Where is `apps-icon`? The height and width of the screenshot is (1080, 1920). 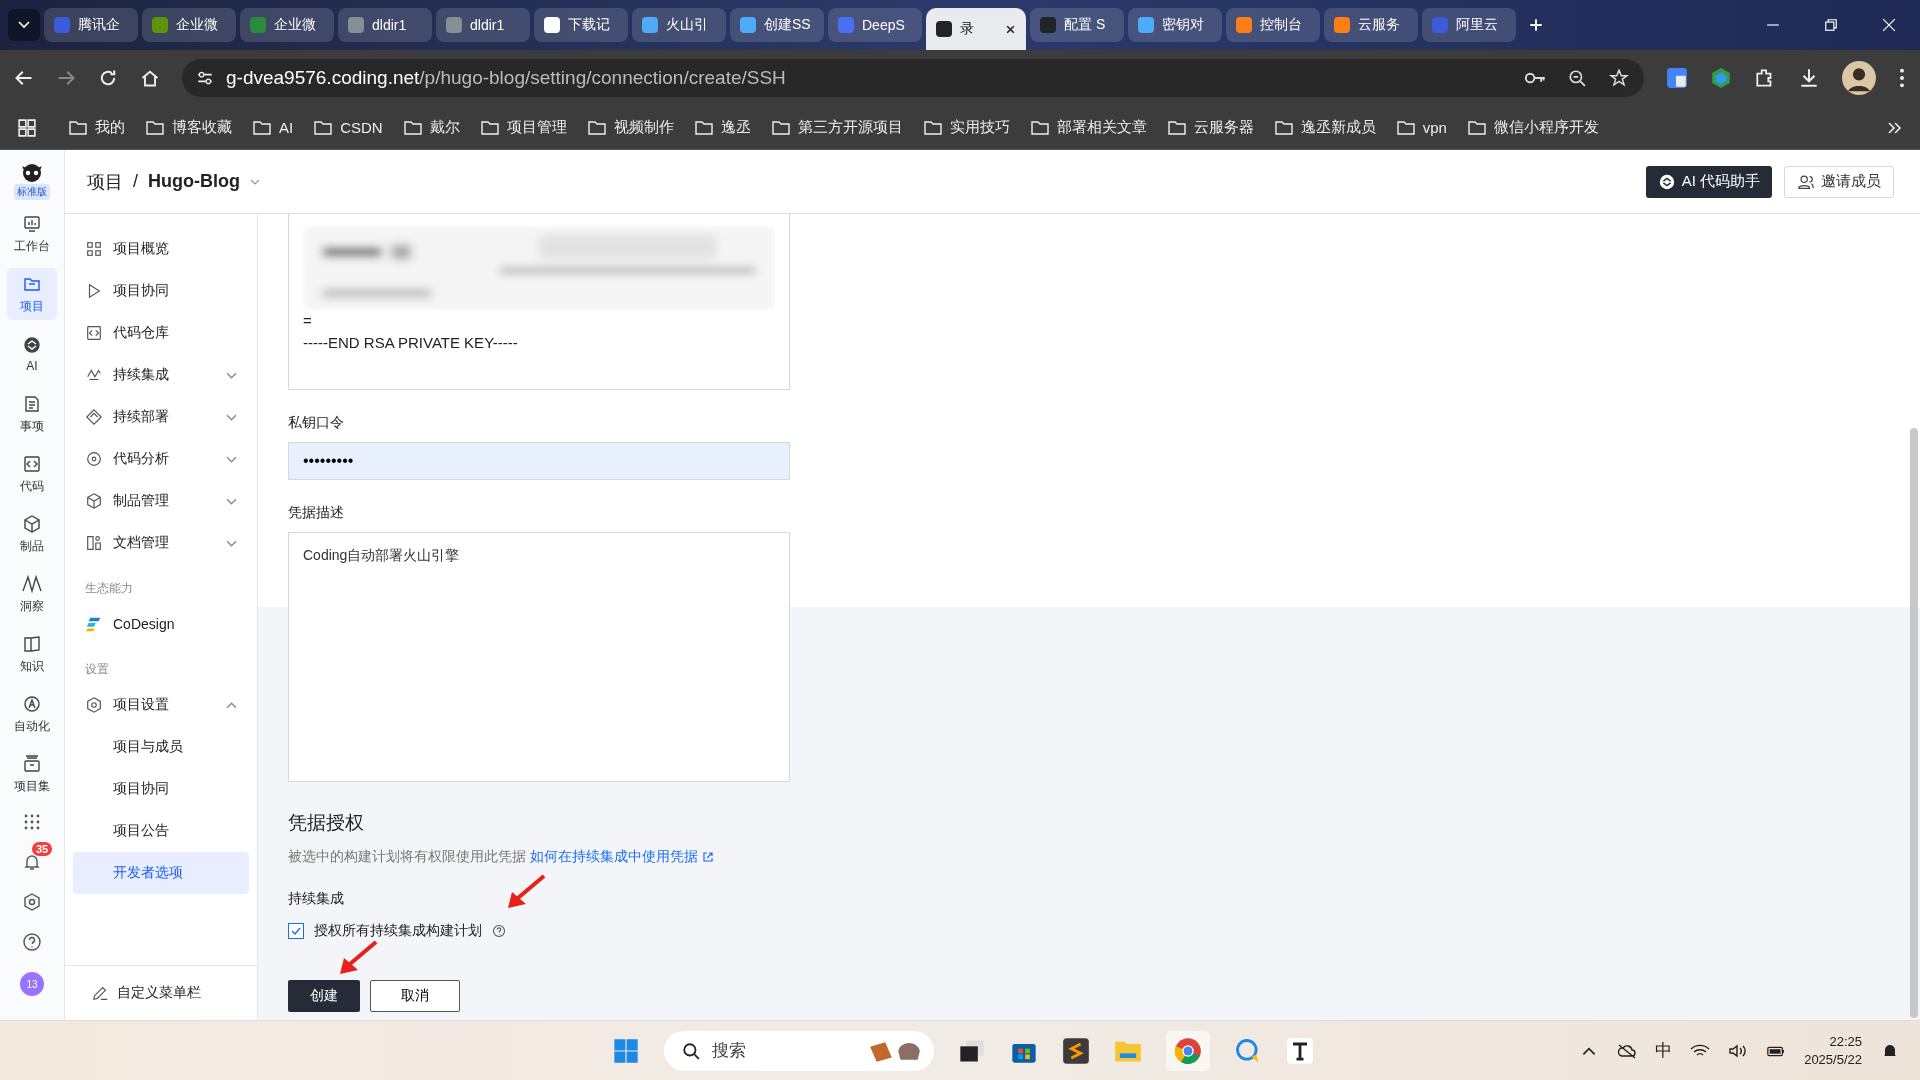
apps-icon is located at coordinates (27, 127).